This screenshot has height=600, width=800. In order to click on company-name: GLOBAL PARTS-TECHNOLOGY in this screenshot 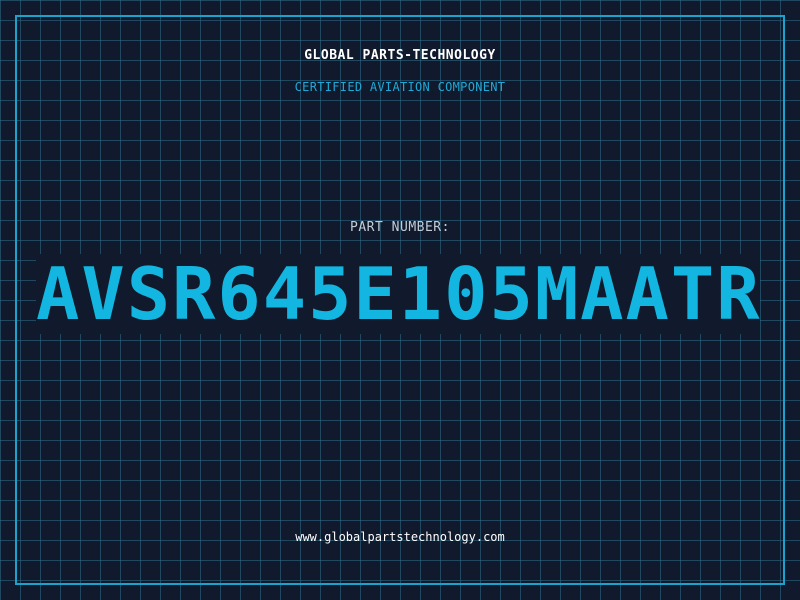, I will do `click(400, 55)`.